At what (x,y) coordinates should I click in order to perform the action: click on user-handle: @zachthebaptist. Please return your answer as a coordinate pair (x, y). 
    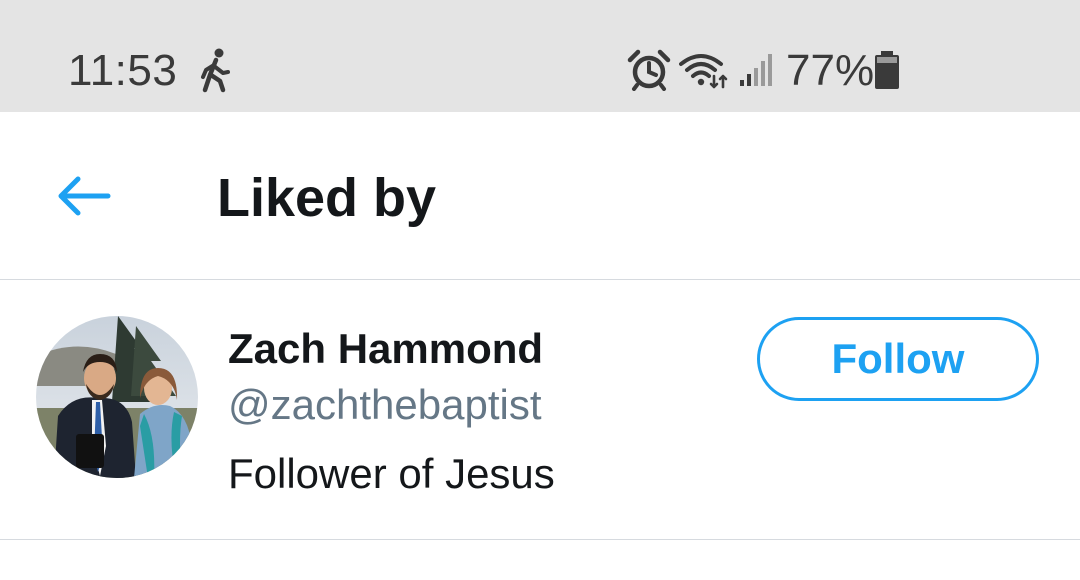
    Looking at the image, I should click on (385, 404).